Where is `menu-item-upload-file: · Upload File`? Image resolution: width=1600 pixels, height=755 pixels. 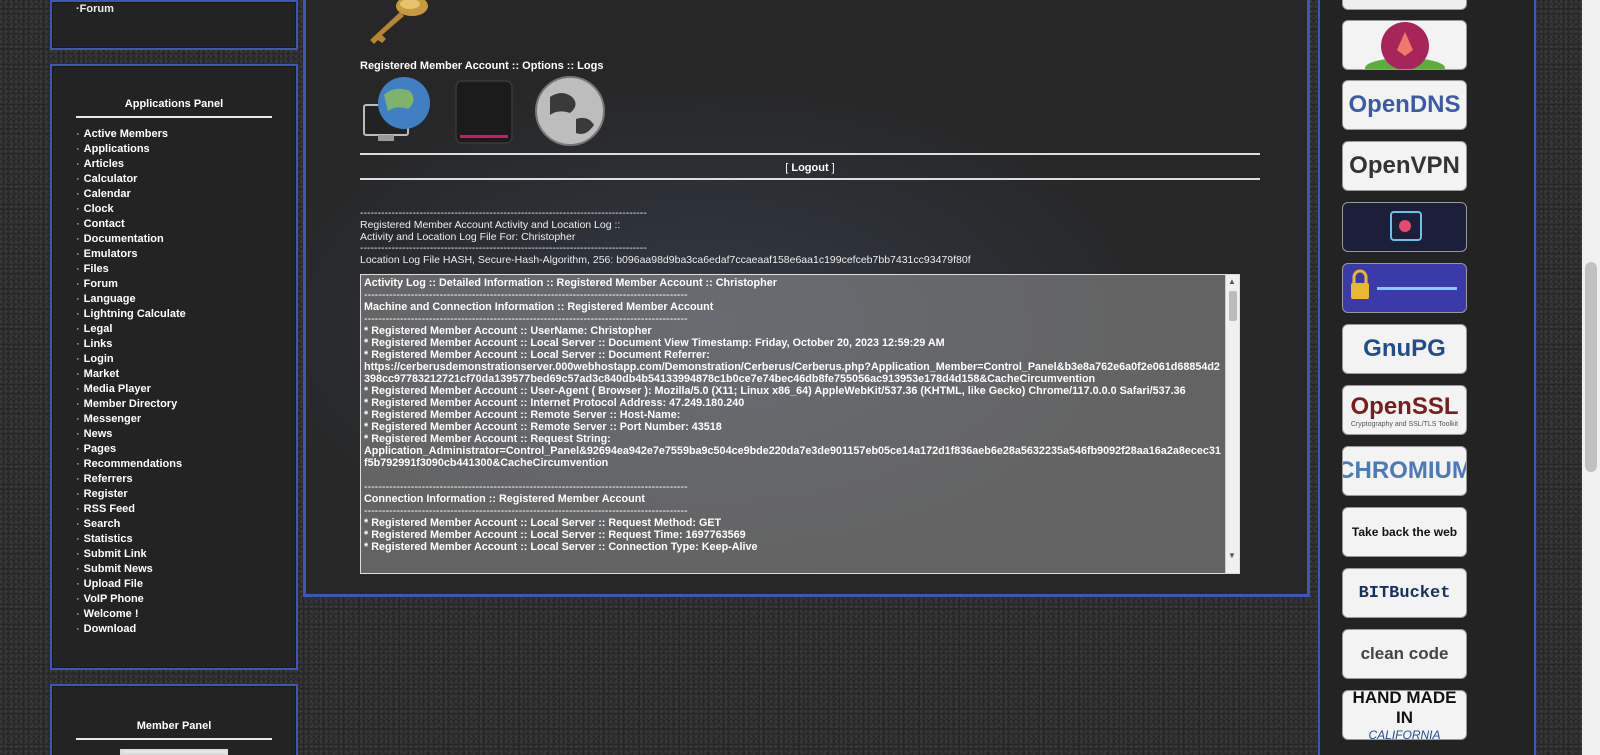
menu-item-upload-file: · Upload File is located at coordinates (174, 584).